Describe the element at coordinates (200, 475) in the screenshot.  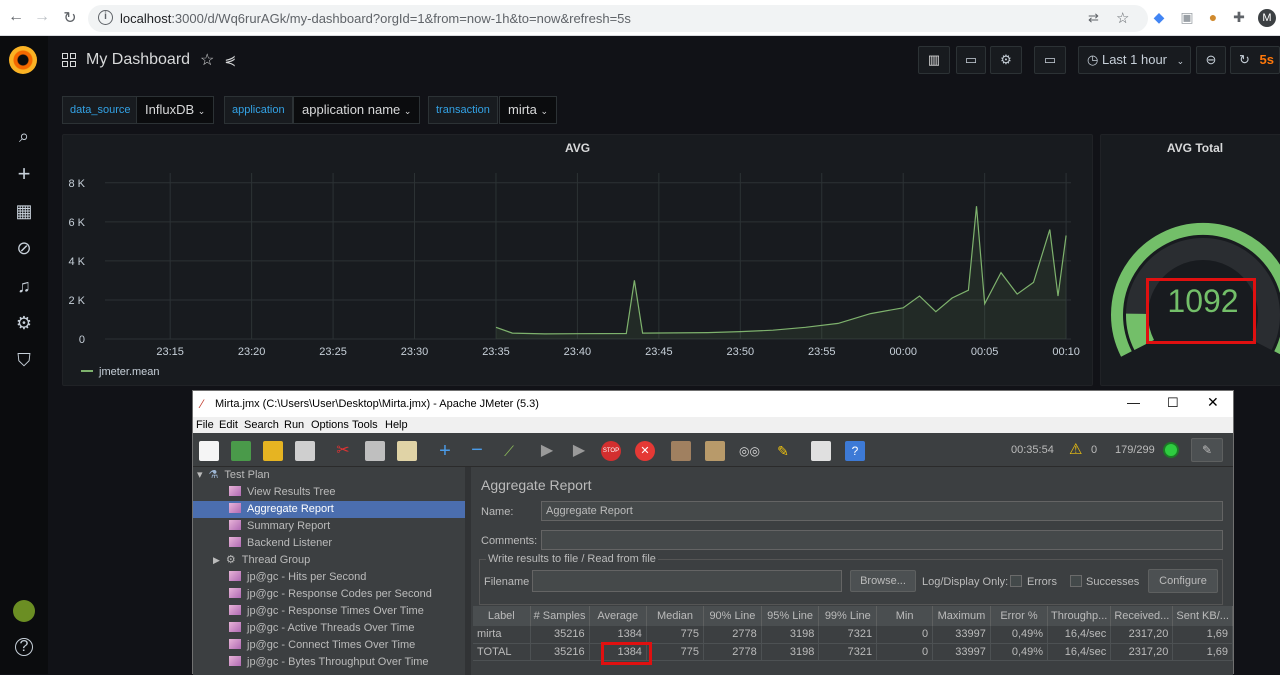
I see `tree-collapse-icon: ▾` at that location.